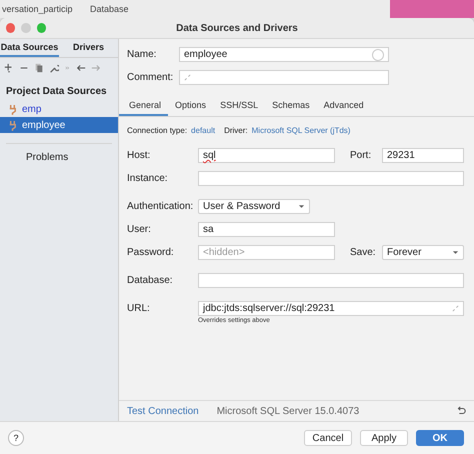 The image size is (474, 454). I want to click on zoom-button, so click(41, 28).